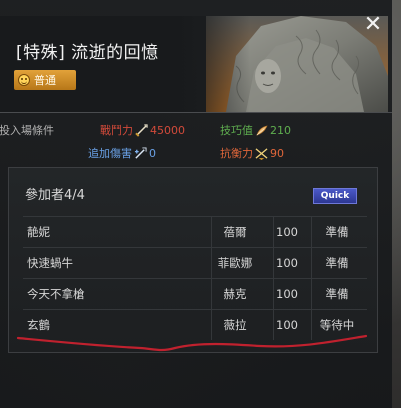 Image resolution: width=401 pixels, height=408 pixels. I want to click on entry-condition-label: 可投入場條件, so click(27, 130).